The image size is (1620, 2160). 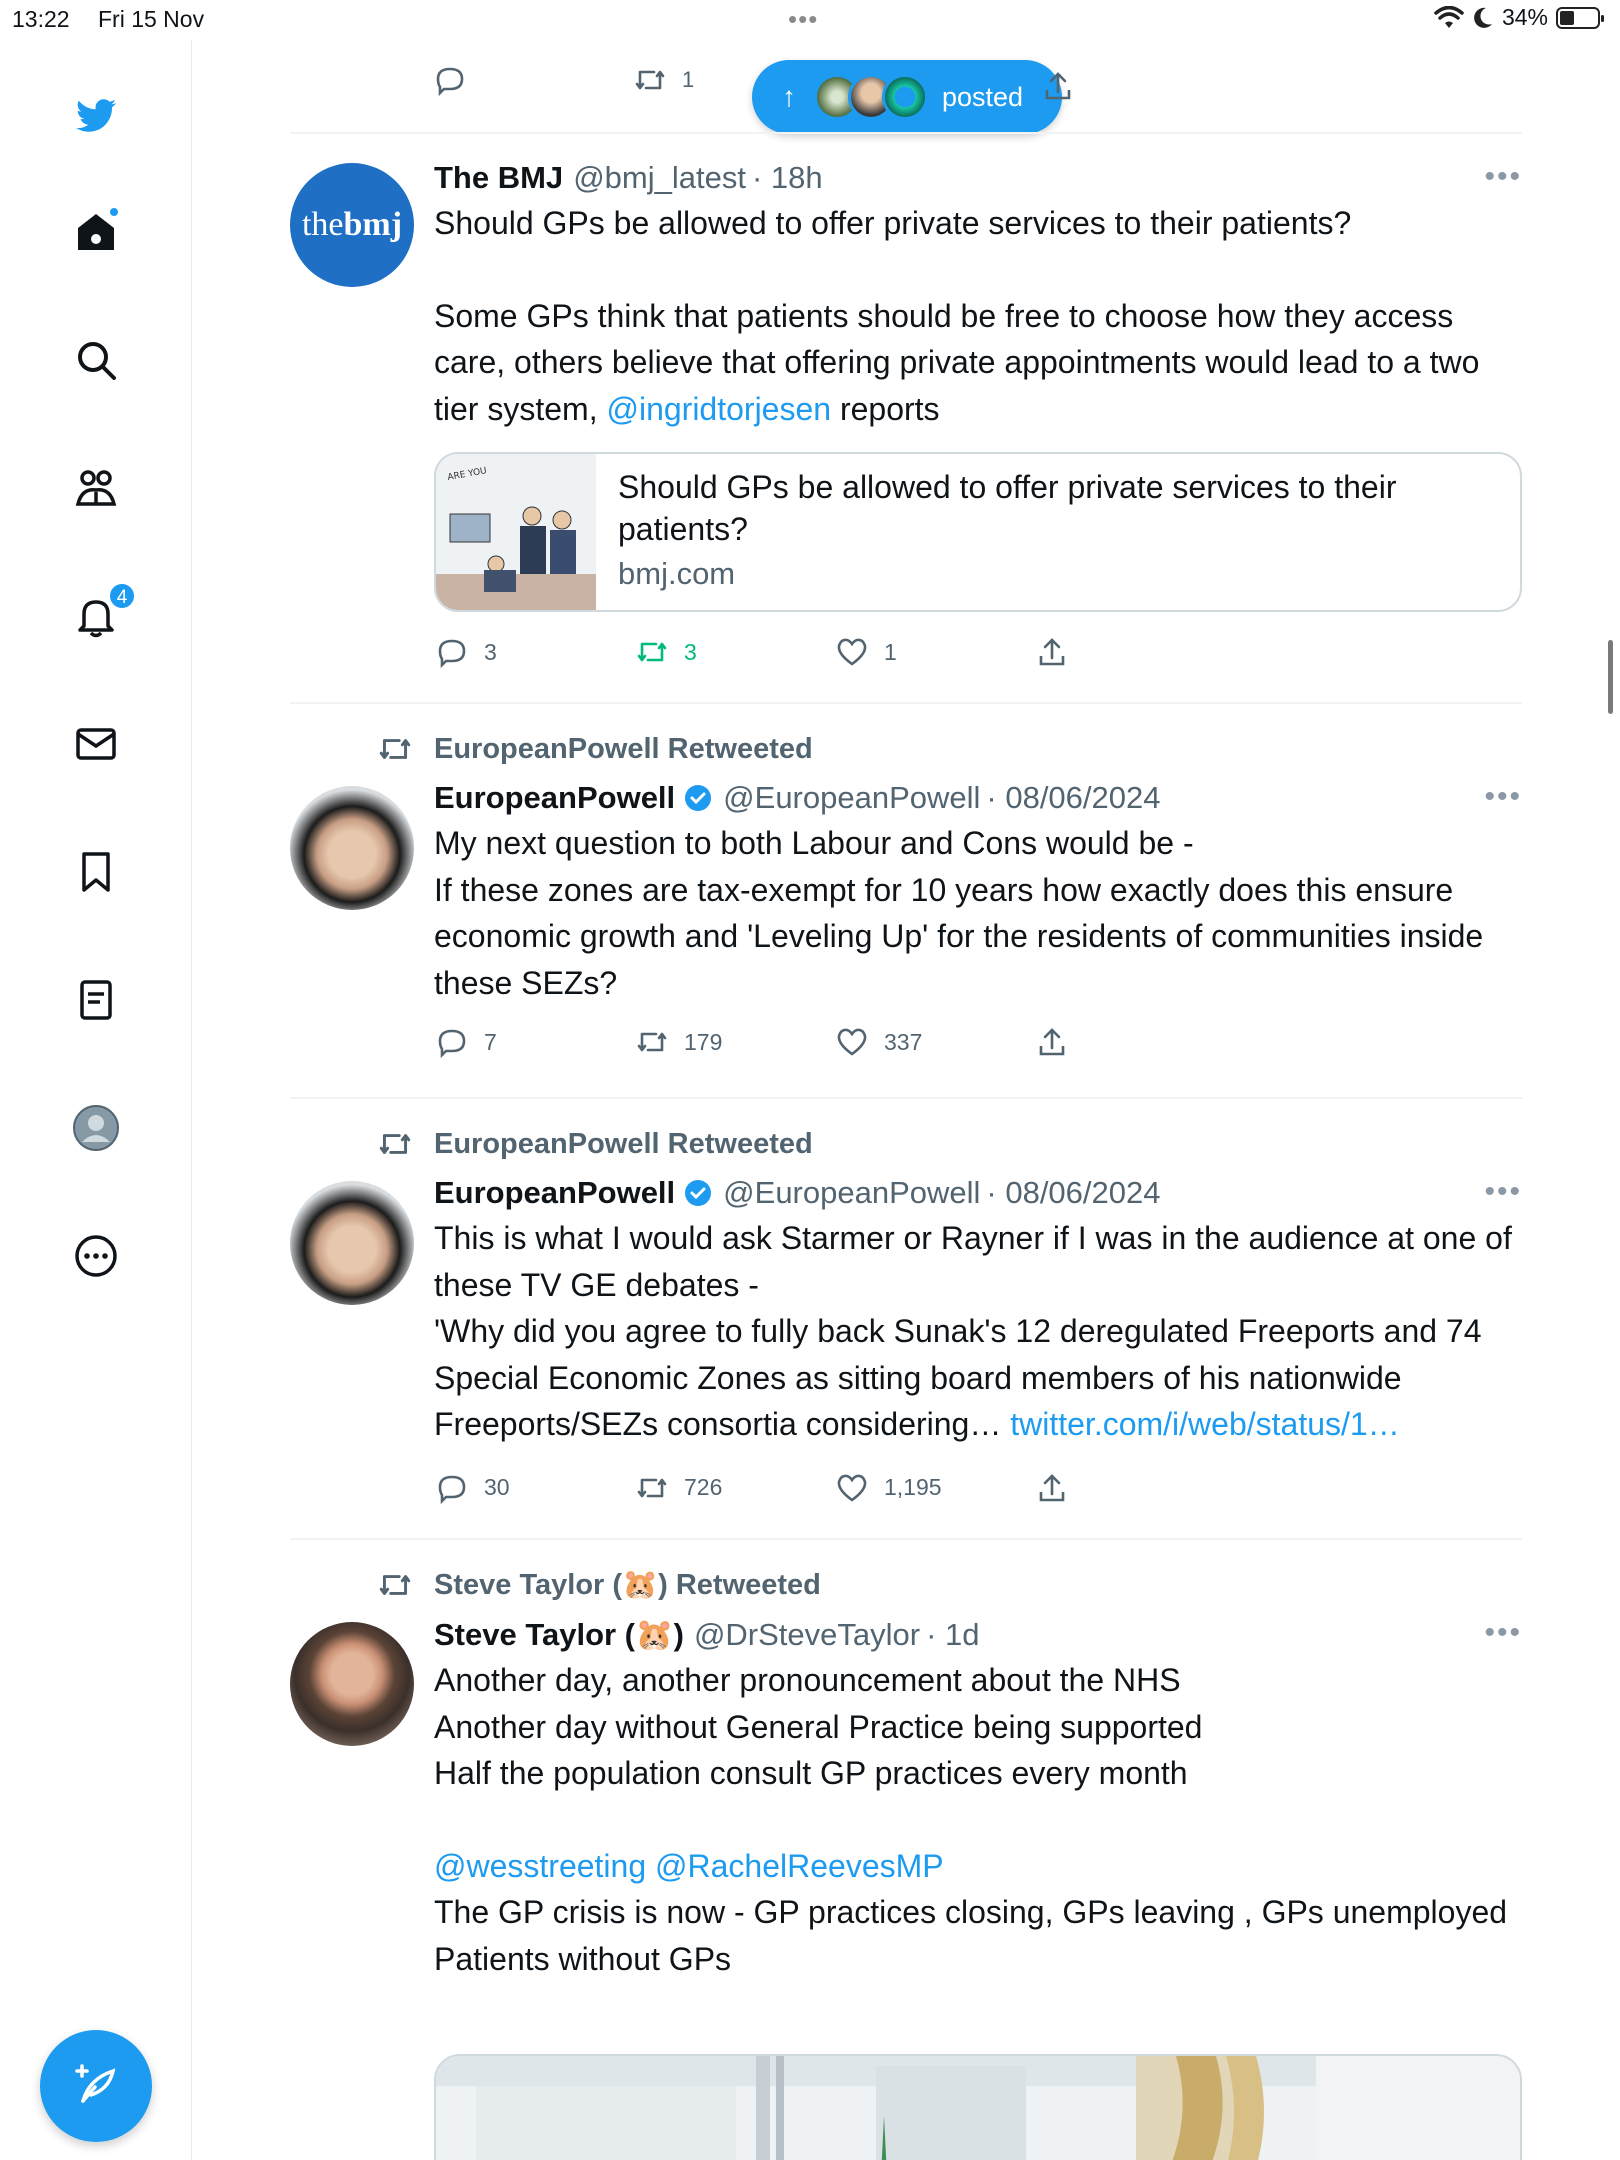 What do you see at coordinates (1449, 16) in the screenshot?
I see `wifi-icon` at bounding box center [1449, 16].